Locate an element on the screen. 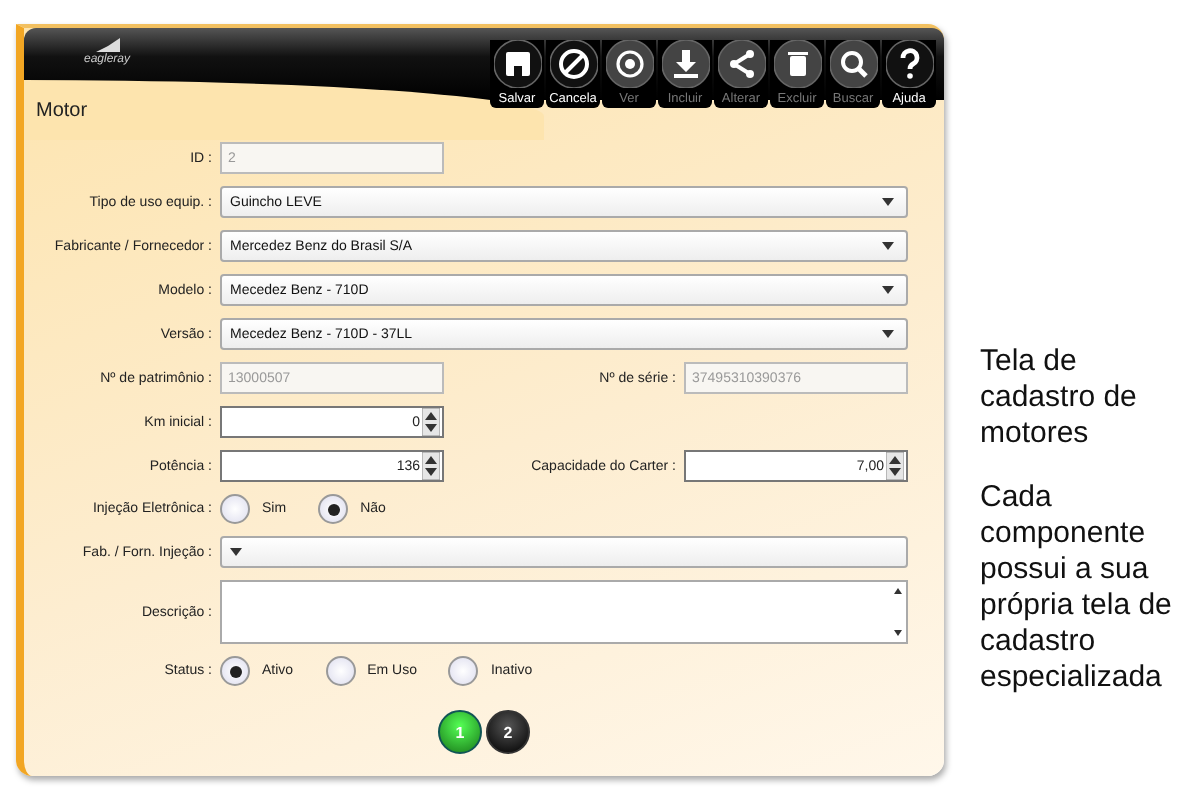 The image size is (1200, 800). eye-icon is located at coordinates (629, 64).